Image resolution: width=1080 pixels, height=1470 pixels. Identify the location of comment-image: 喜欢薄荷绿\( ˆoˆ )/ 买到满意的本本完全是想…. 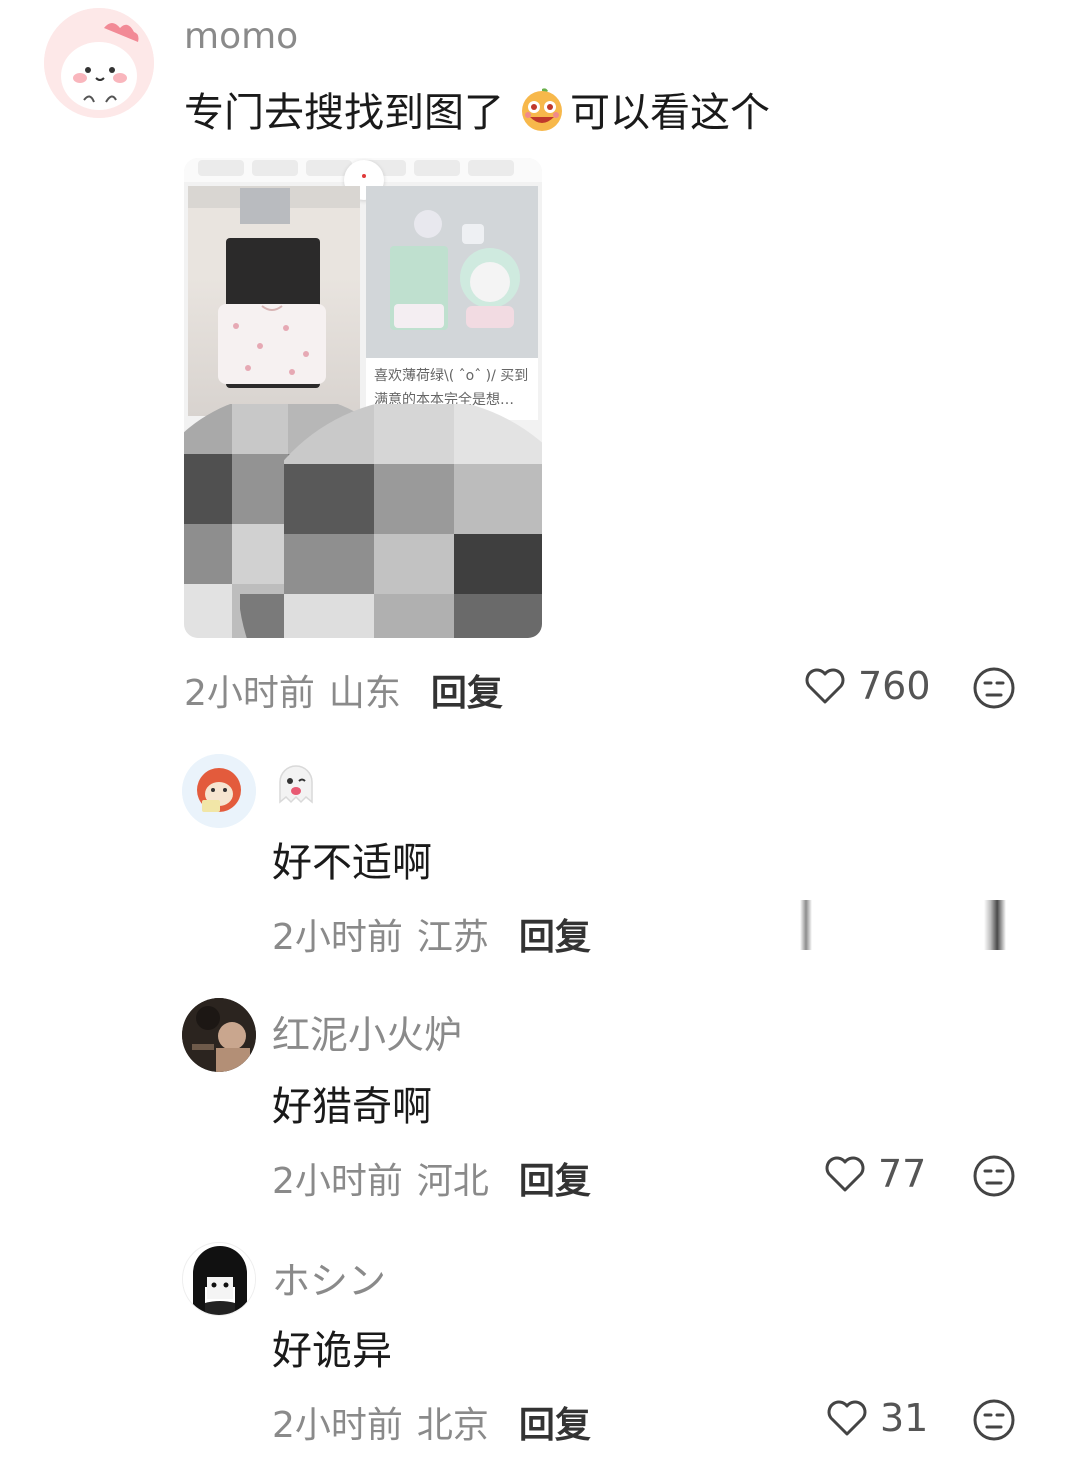
(363, 398).